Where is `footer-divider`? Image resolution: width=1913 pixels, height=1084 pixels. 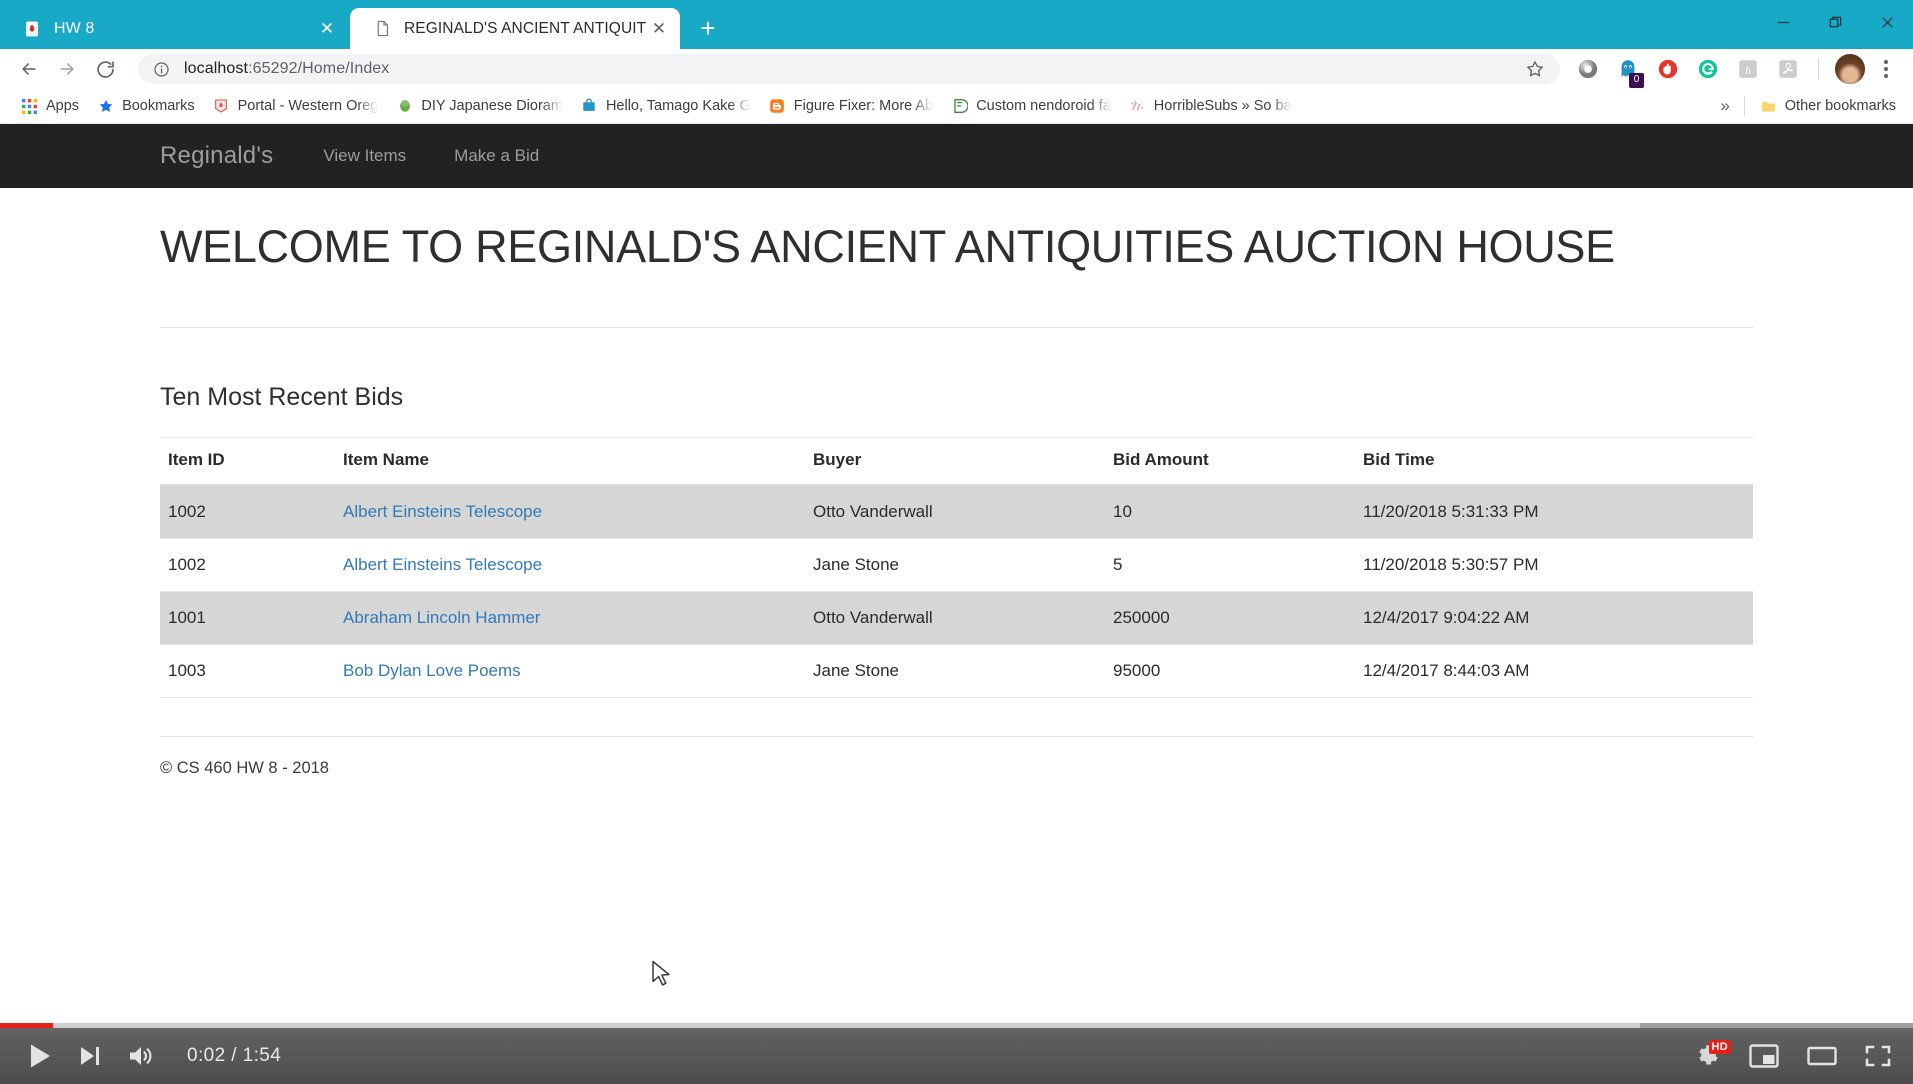 footer-divider is located at coordinates (956, 736).